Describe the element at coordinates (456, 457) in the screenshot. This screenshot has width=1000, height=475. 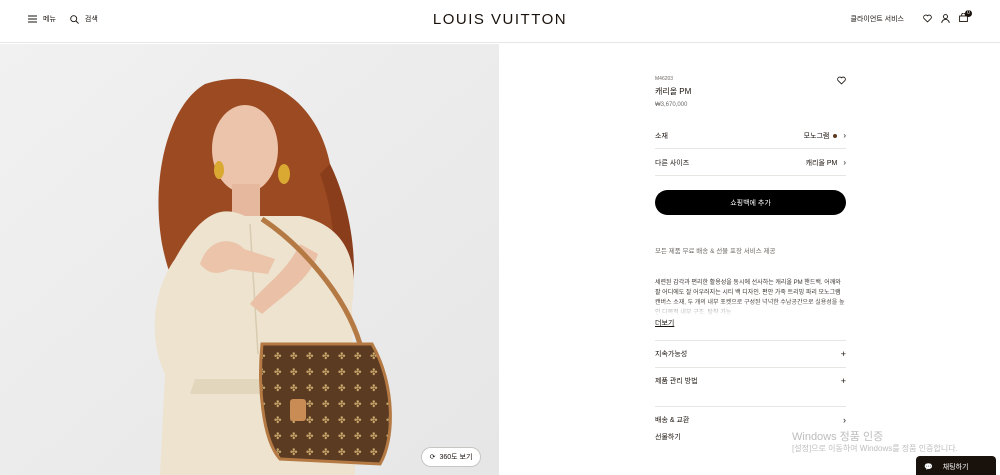
I see `view-360-label: 360도 보기` at that location.